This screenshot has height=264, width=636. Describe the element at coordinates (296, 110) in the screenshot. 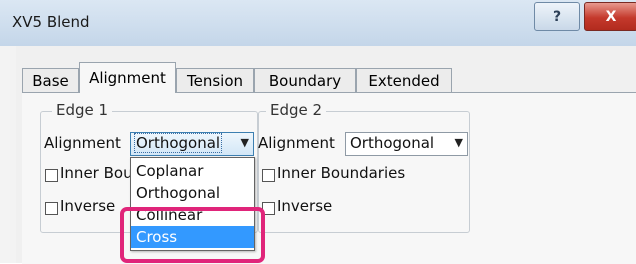

I see `edge2-group-title: Edge 2` at that location.